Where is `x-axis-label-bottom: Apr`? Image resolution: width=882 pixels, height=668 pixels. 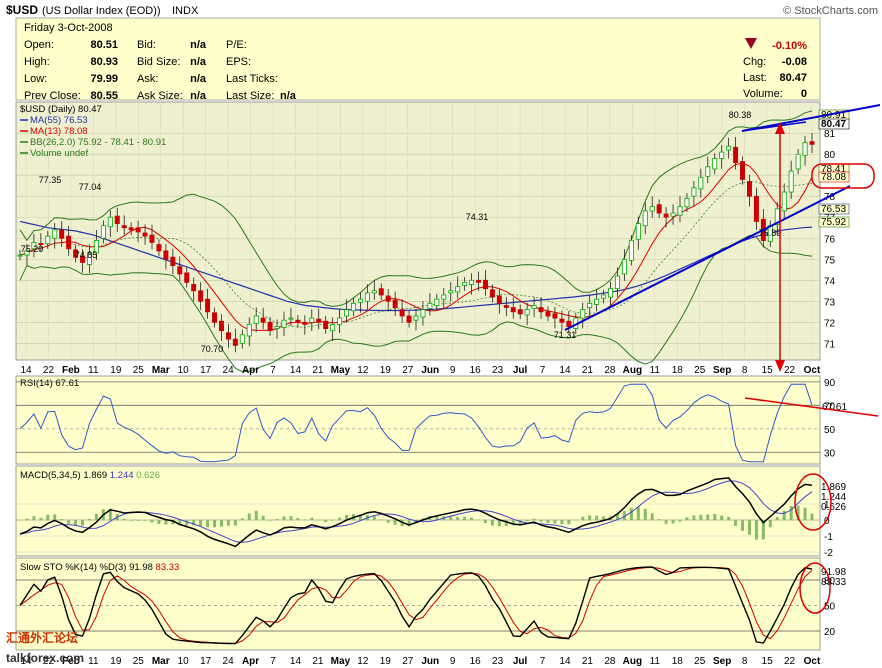
x-axis-label-bottom: Apr is located at coordinates (250, 661).